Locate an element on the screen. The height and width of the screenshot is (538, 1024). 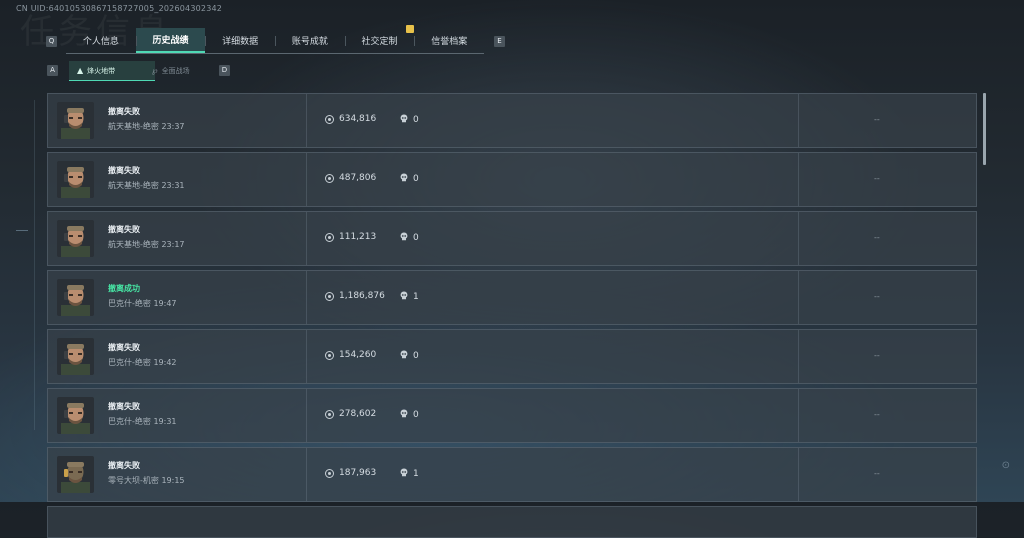
extracted-value: 187,963 is located at coordinates (350, 473).